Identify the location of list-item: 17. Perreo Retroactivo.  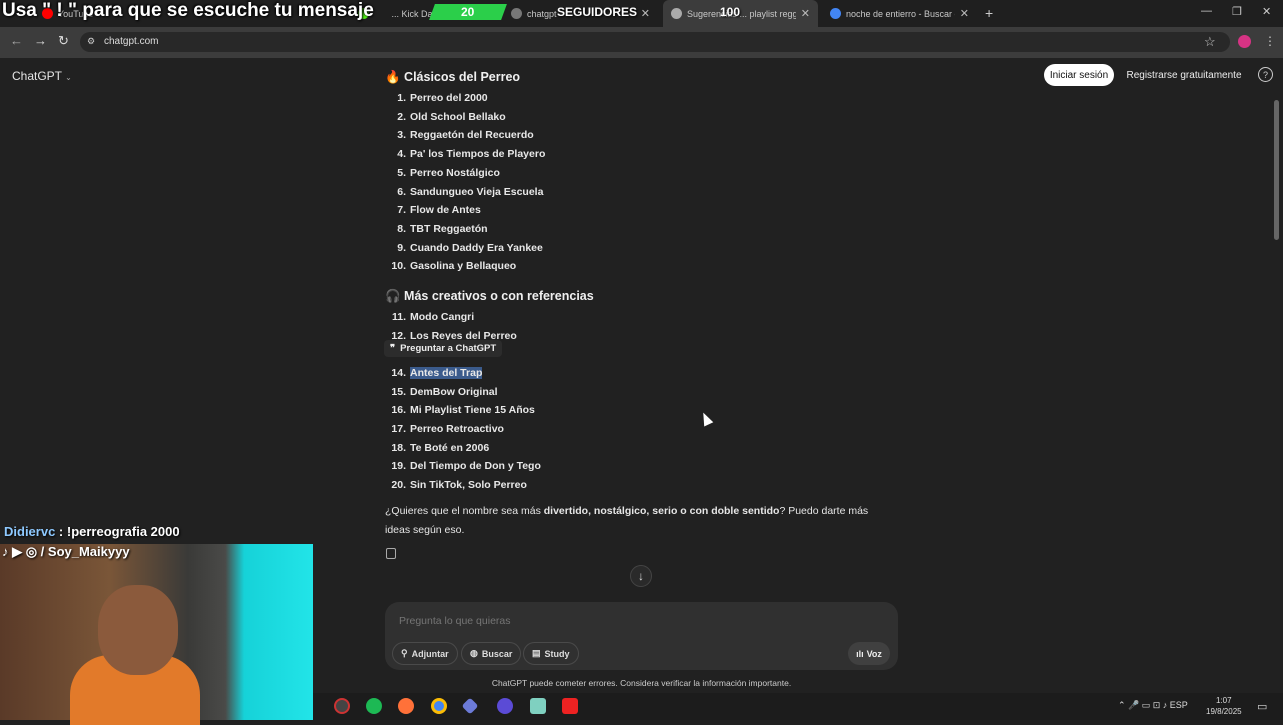
(444, 429).